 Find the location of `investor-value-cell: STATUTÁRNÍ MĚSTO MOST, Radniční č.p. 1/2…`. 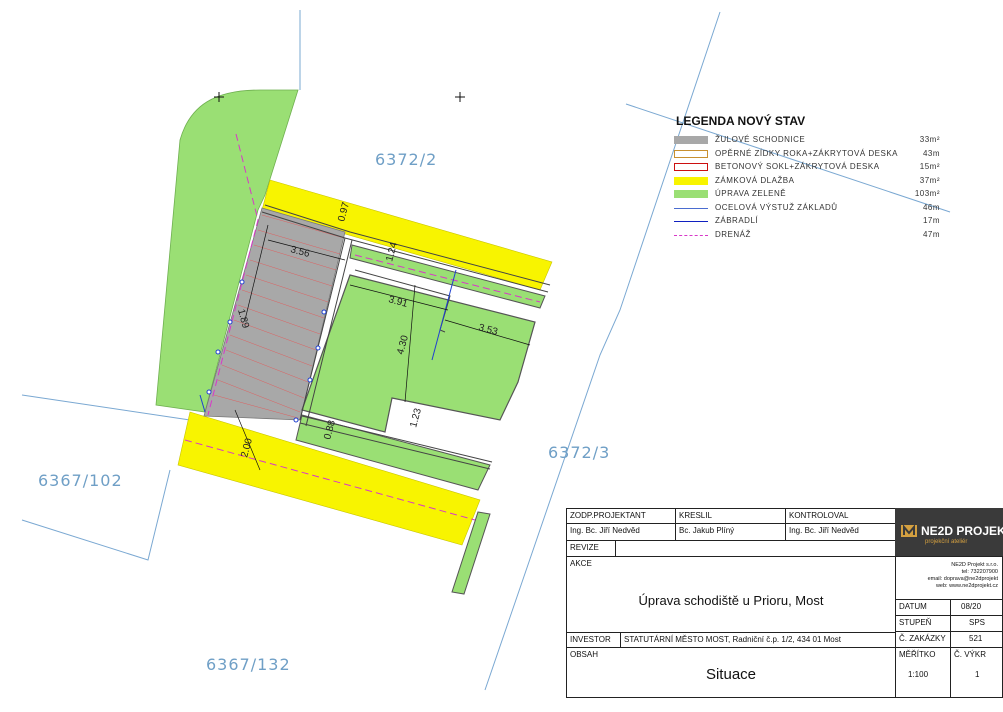

investor-value-cell: STATUTÁRNÍ MĚSTO MOST, Radniční č.p. 1/2… is located at coordinates (758, 640).